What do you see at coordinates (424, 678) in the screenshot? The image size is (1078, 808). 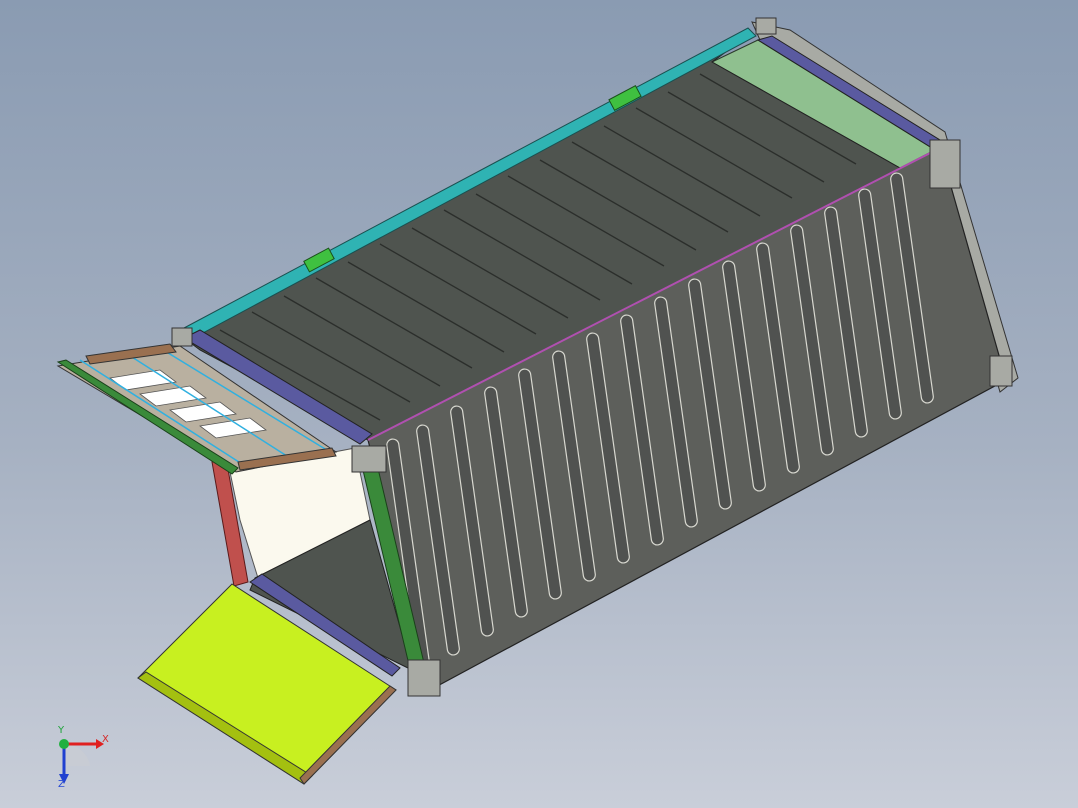 I see `corner-casting-bottom` at bounding box center [424, 678].